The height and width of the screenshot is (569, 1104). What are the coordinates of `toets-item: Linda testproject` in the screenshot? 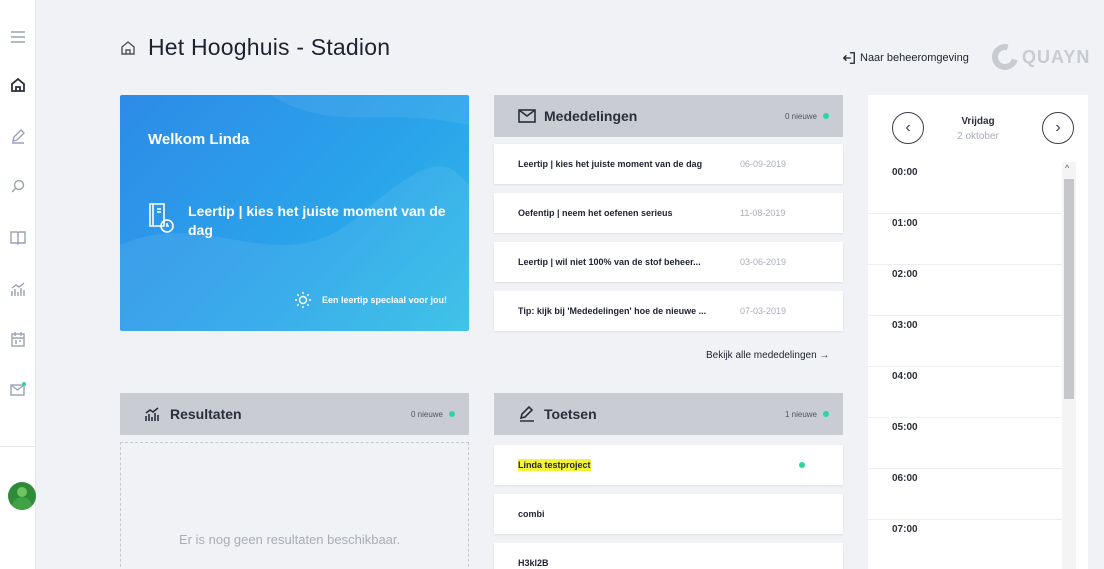 It's located at (668, 465).